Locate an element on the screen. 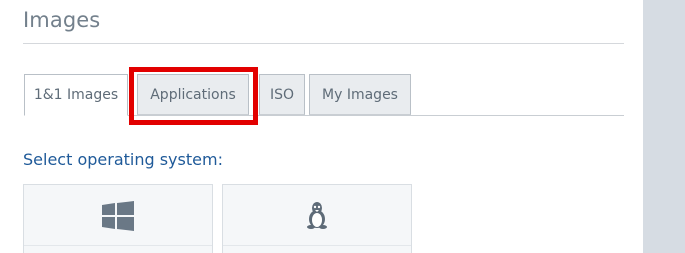  os-option-windows is located at coordinates (118, 218).